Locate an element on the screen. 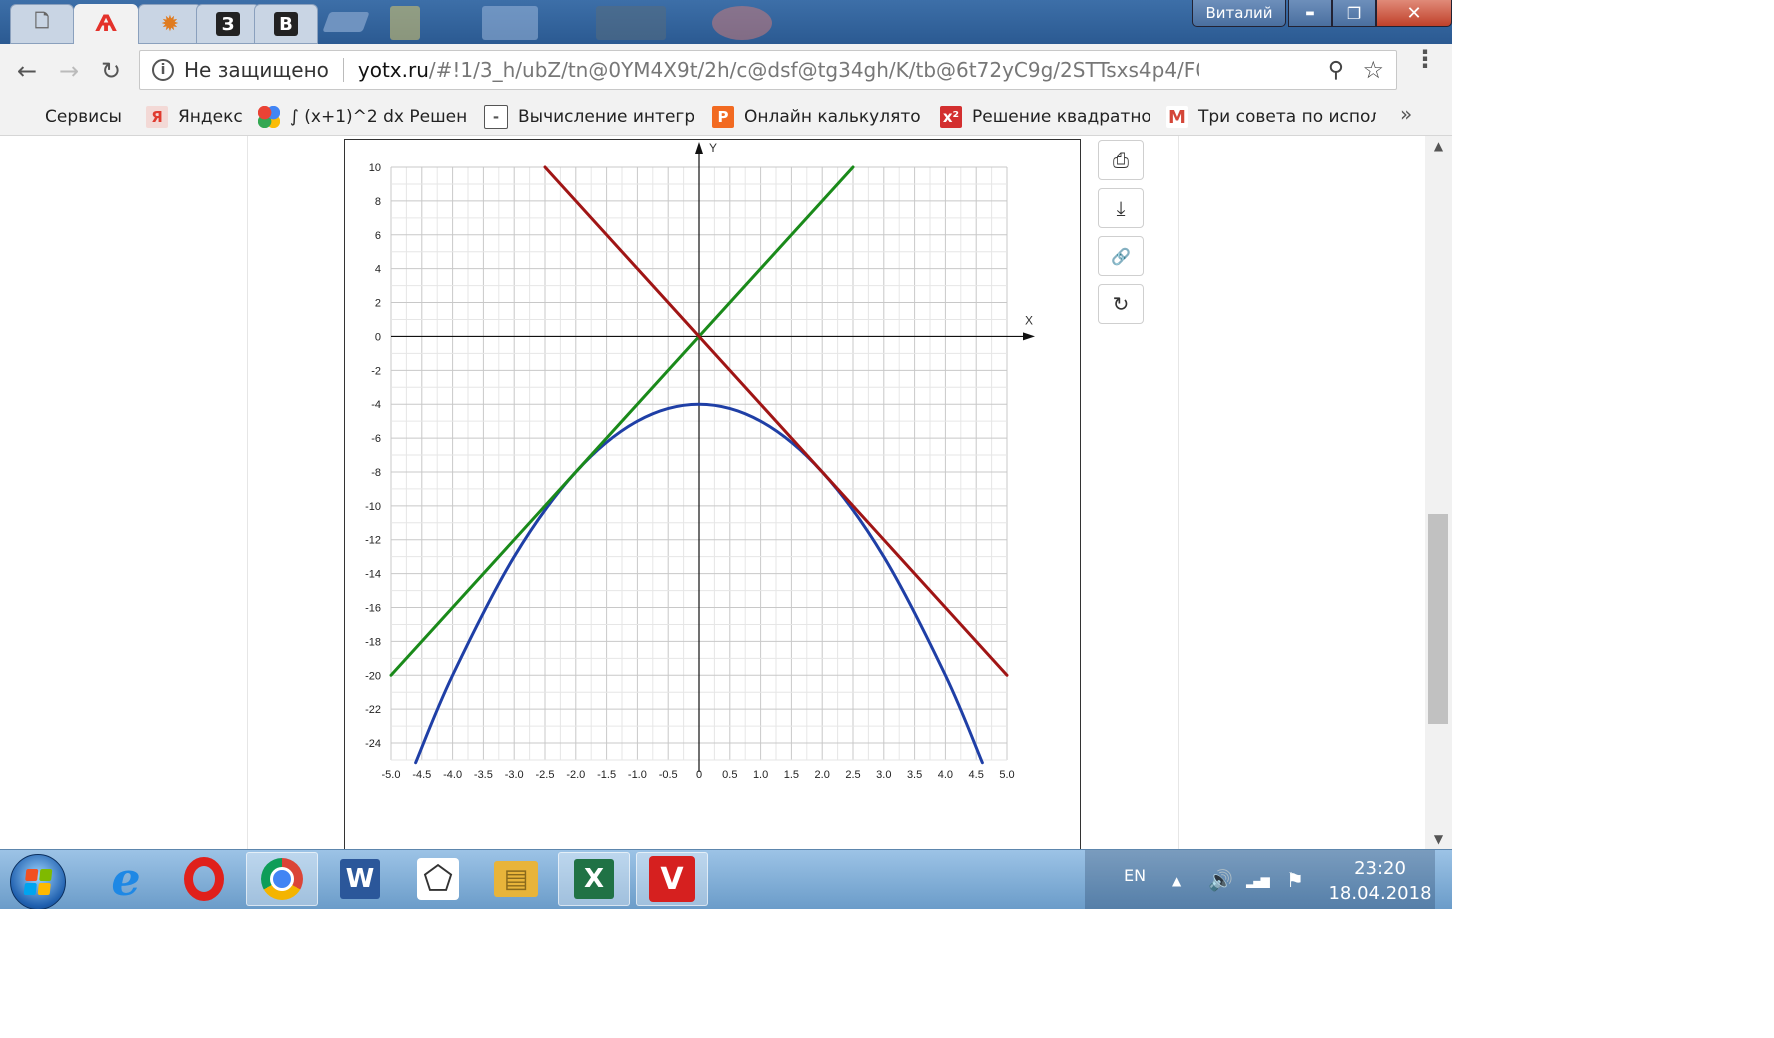  x-tick-label: 3.0 is located at coordinates (883, 775).